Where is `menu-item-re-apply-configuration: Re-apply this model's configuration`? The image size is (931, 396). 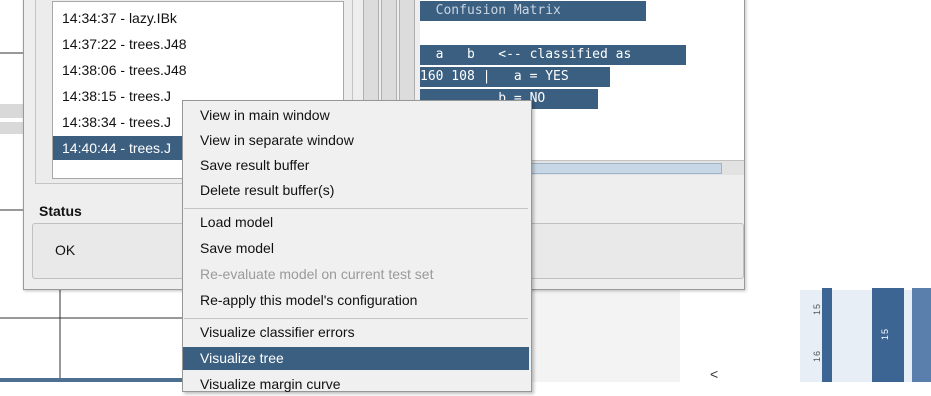 menu-item-re-apply-configuration: Re-apply this model's configuration is located at coordinates (356, 300).